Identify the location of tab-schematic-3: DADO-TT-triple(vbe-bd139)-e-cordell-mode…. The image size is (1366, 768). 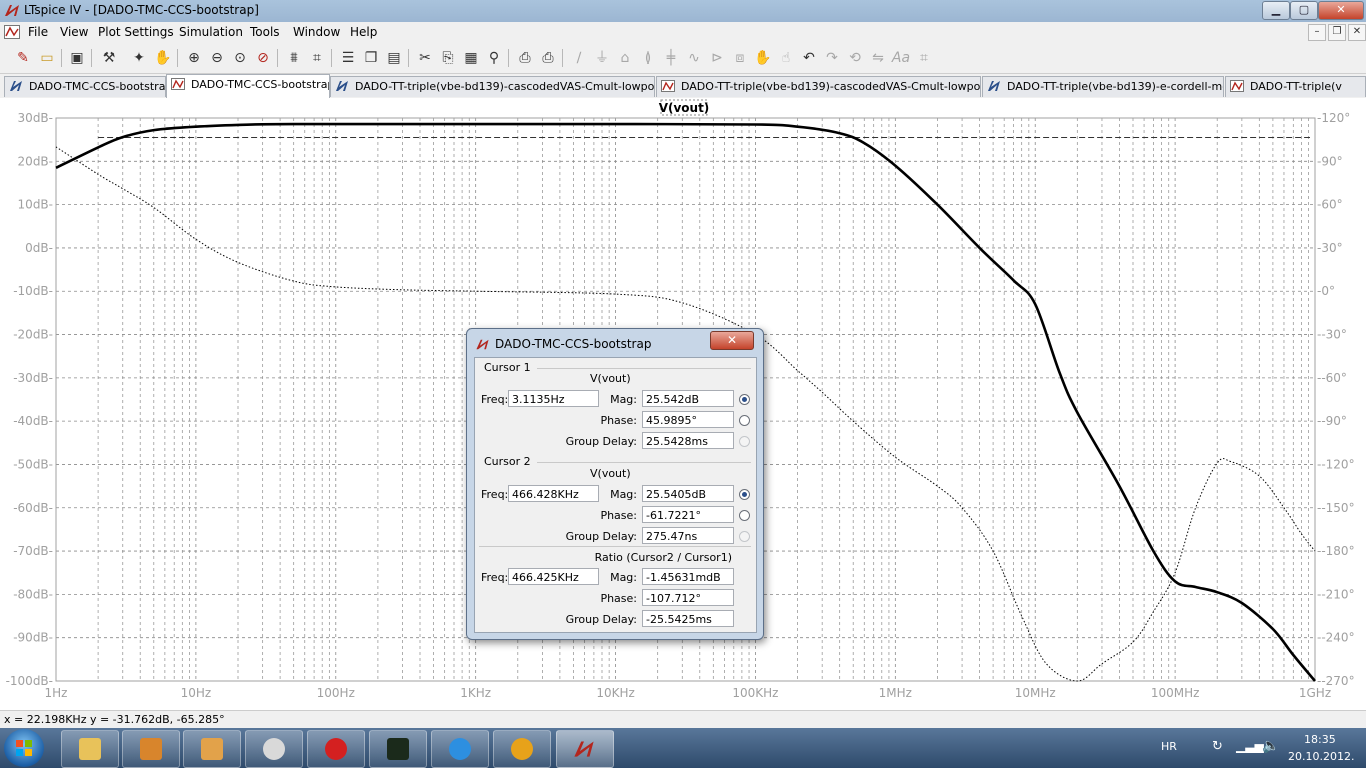
(1103, 86).